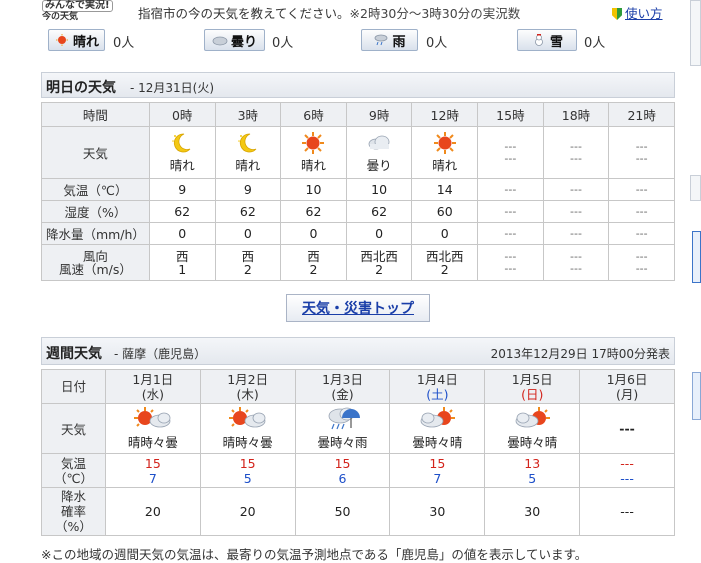 The image size is (701, 563). Describe the element at coordinates (313, 262) in the screenshot. I see `wind-cell: 西2` at that location.